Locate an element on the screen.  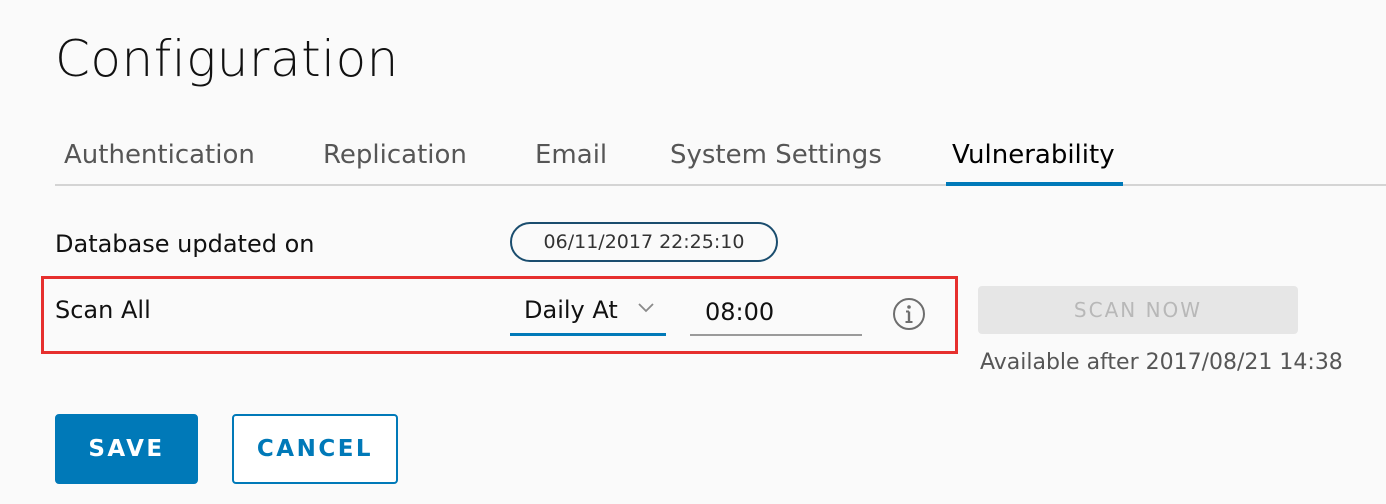
schedule-select-value: Daily At is located at coordinates (571, 310).